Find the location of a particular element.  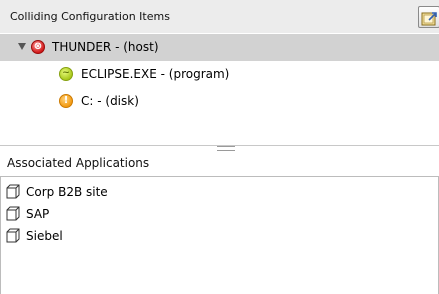

program-icon: ~ is located at coordinates (66, 74).